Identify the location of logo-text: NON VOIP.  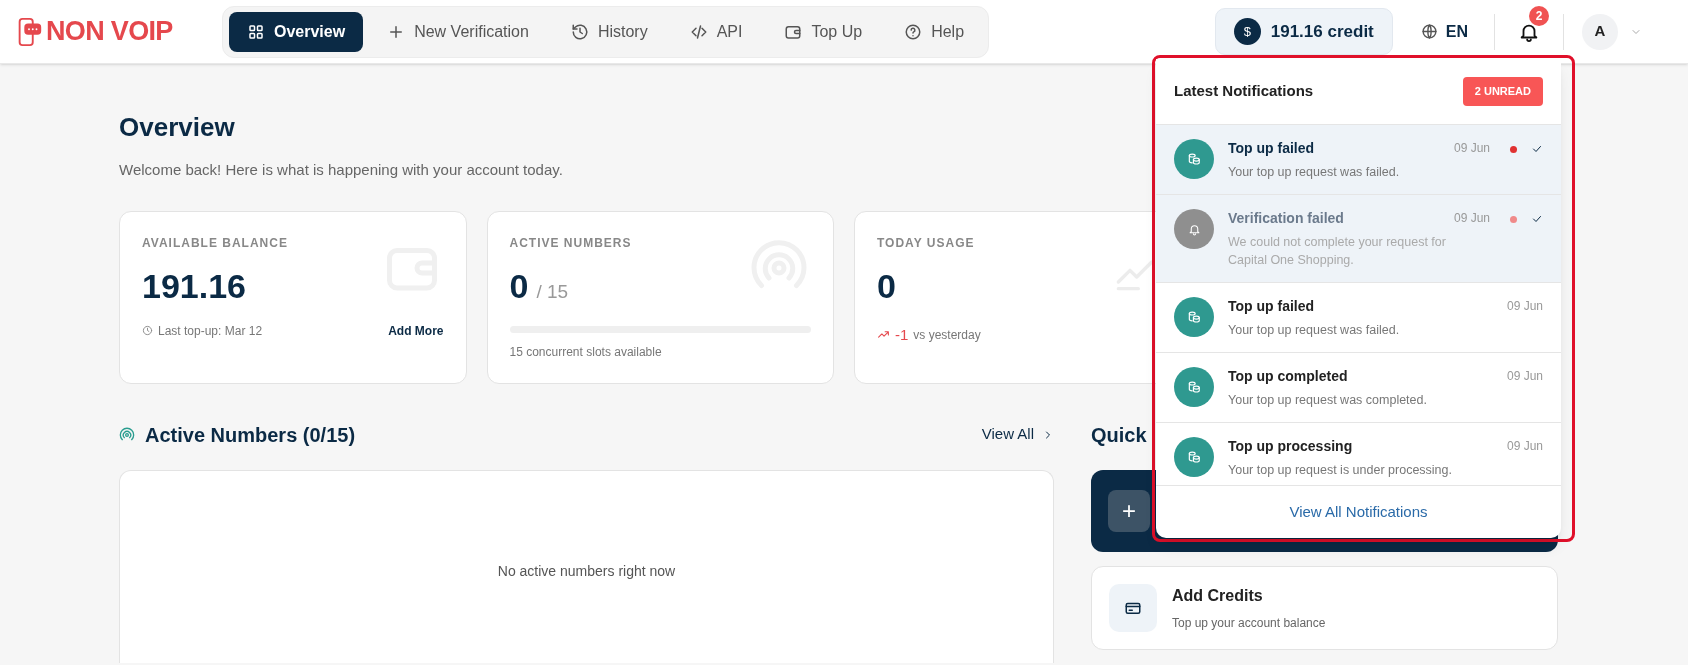
(109, 31).